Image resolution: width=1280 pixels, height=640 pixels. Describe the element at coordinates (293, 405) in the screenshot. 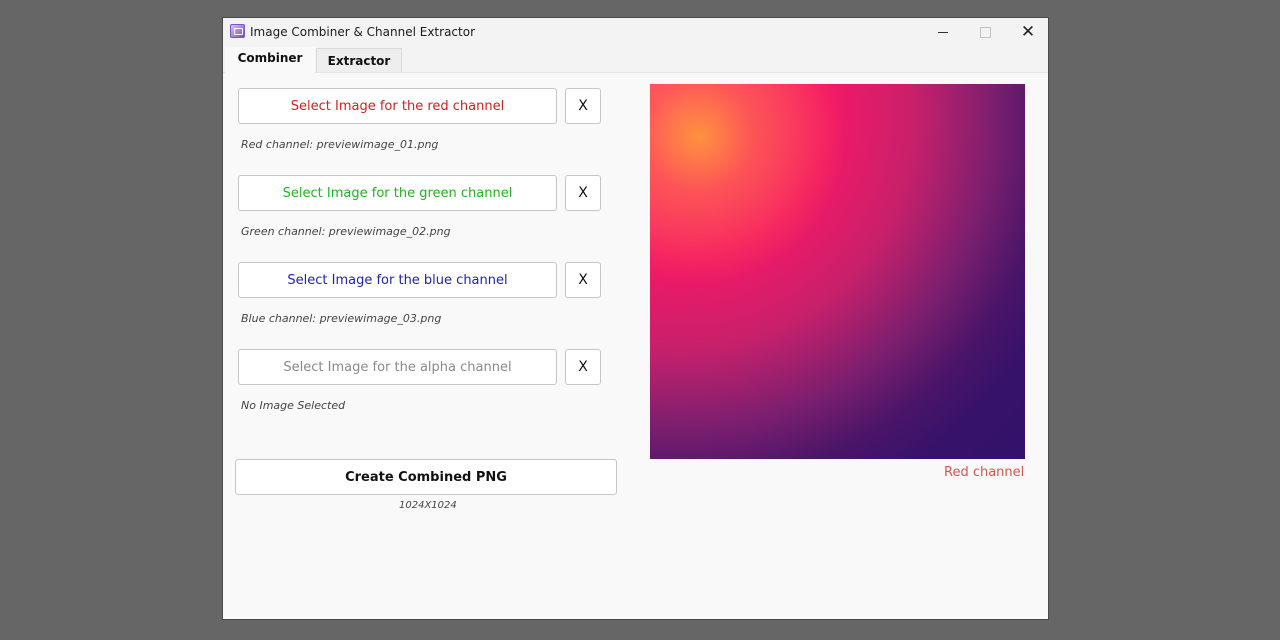

I see `alpha-channel-status: No Image Selected` at that location.